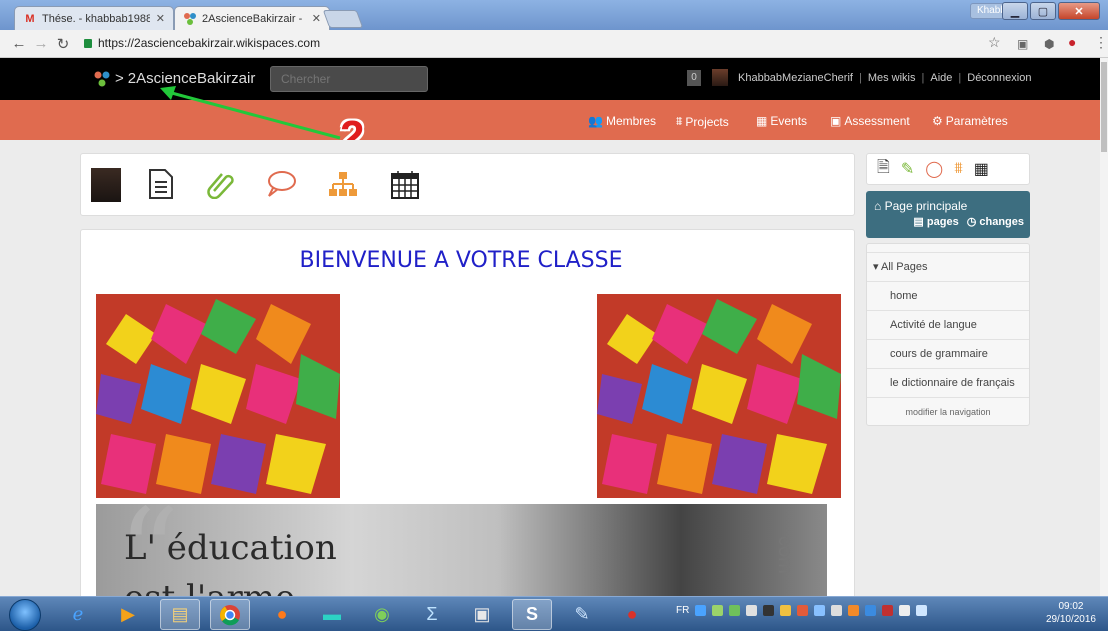  Describe the element at coordinates (582, 614) in the screenshot. I see `tools-icon: ✎` at that location.